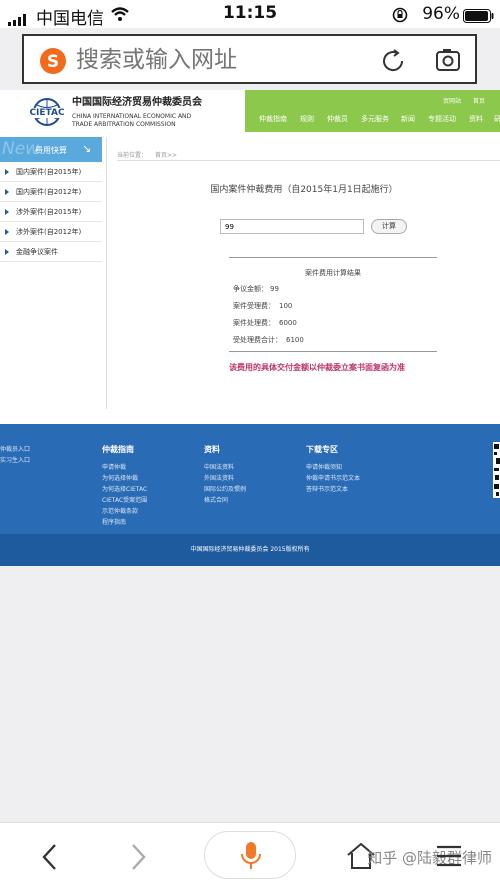  Describe the element at coordinates (50, 859) in the screenshot. I see `back-arrow-icon` at that location.